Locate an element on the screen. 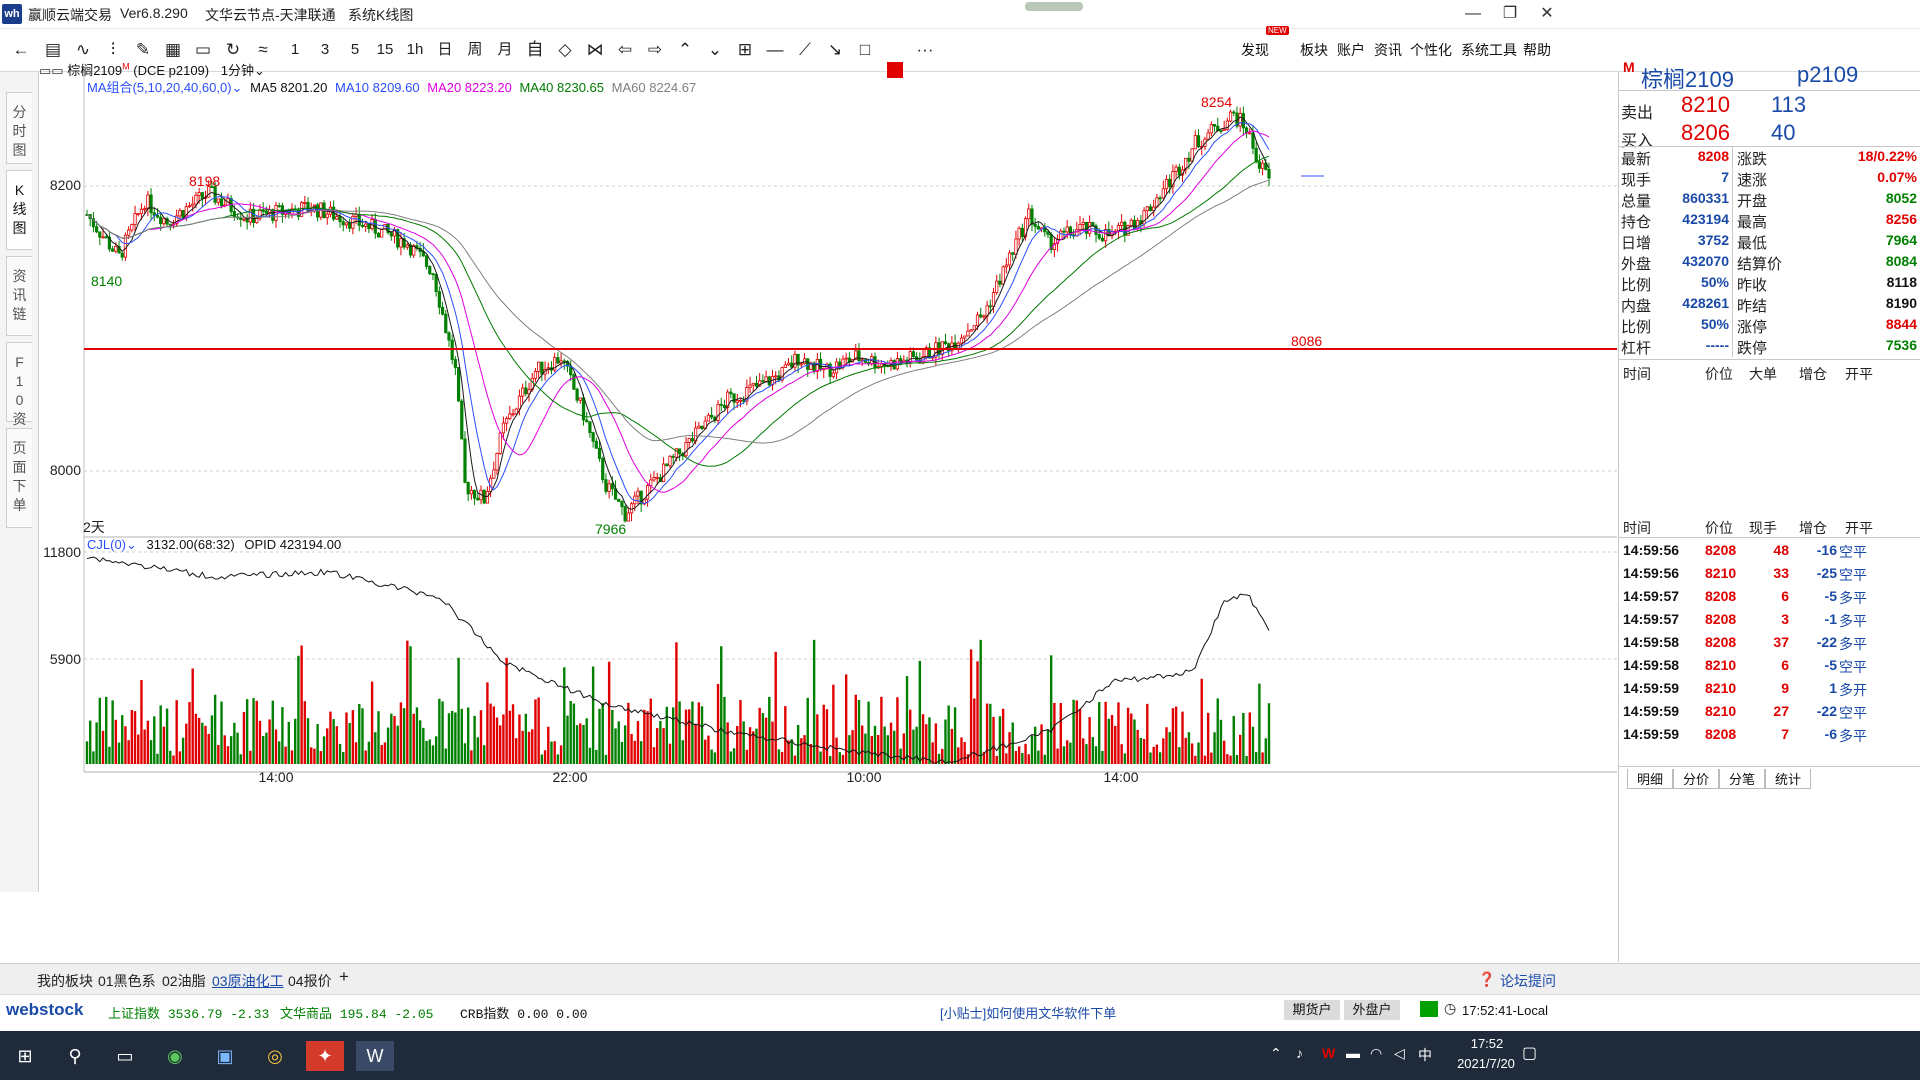 This screenshot has width=1920, height=1080. back-icon: ← is located at coordinates (21, 50).